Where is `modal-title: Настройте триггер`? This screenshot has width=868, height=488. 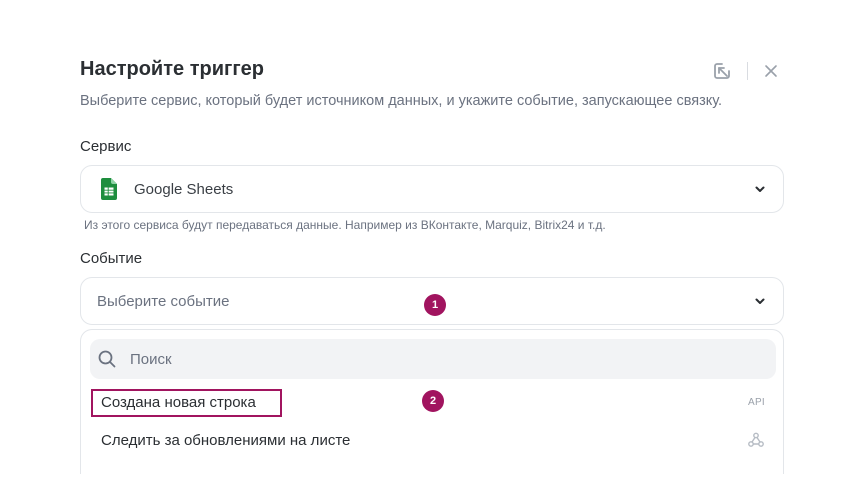 modal-title: Настройте триггер is located at coordinates (172, 69).